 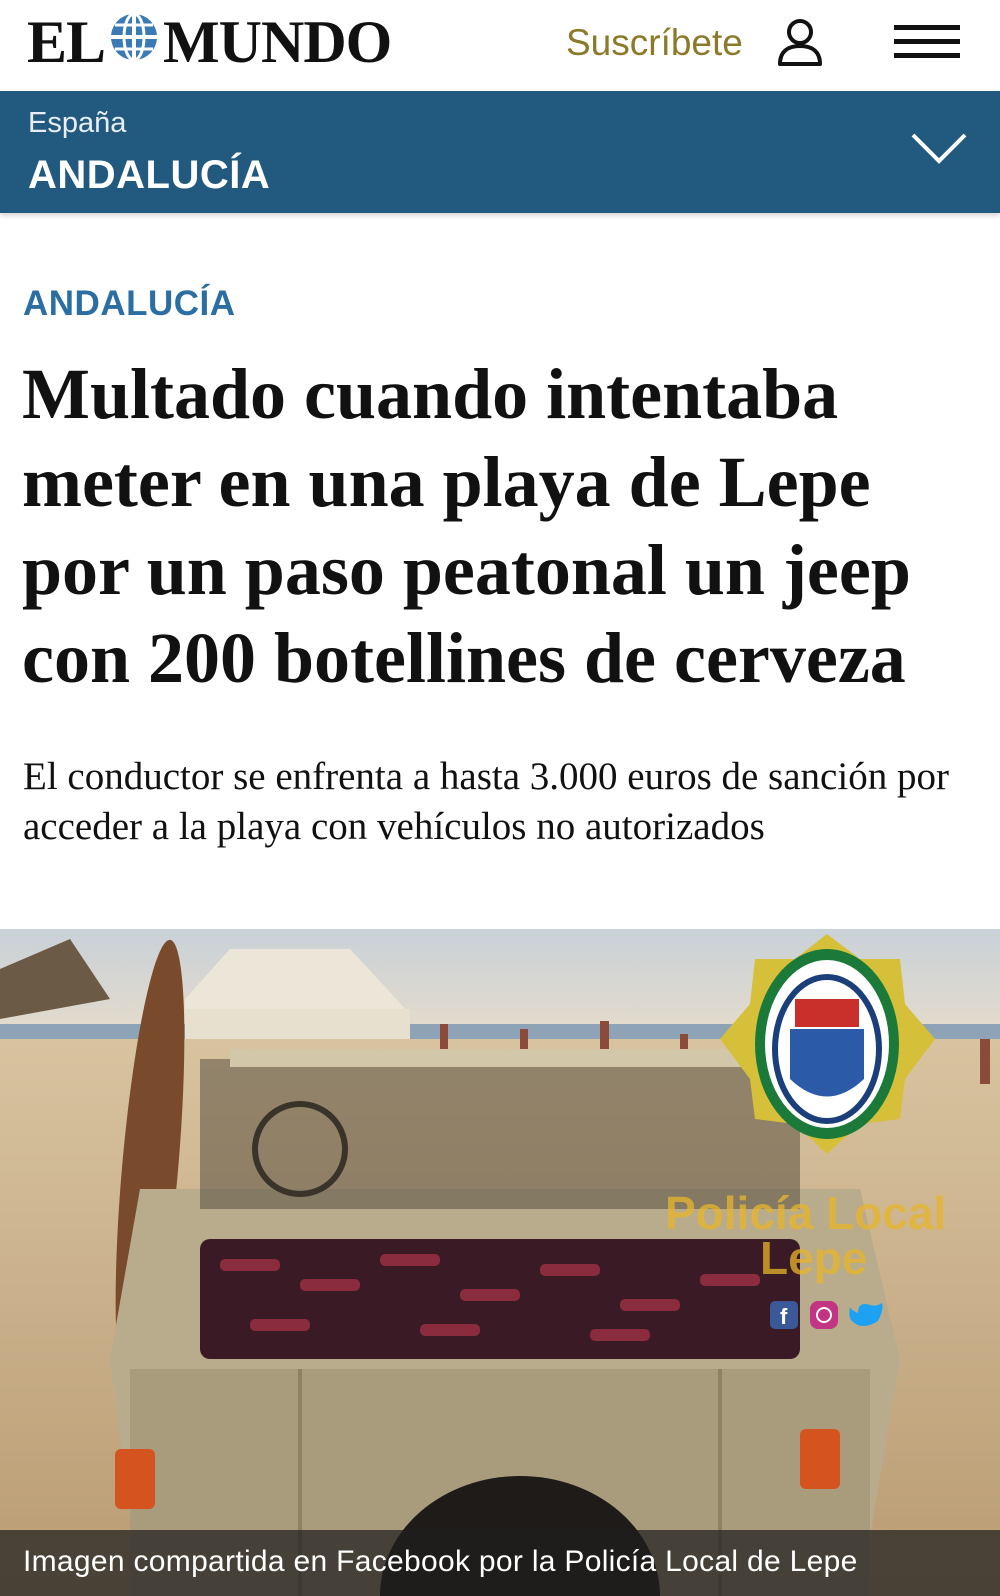 I want to click on logo-text-el: EL, so click(x=66, y=41).